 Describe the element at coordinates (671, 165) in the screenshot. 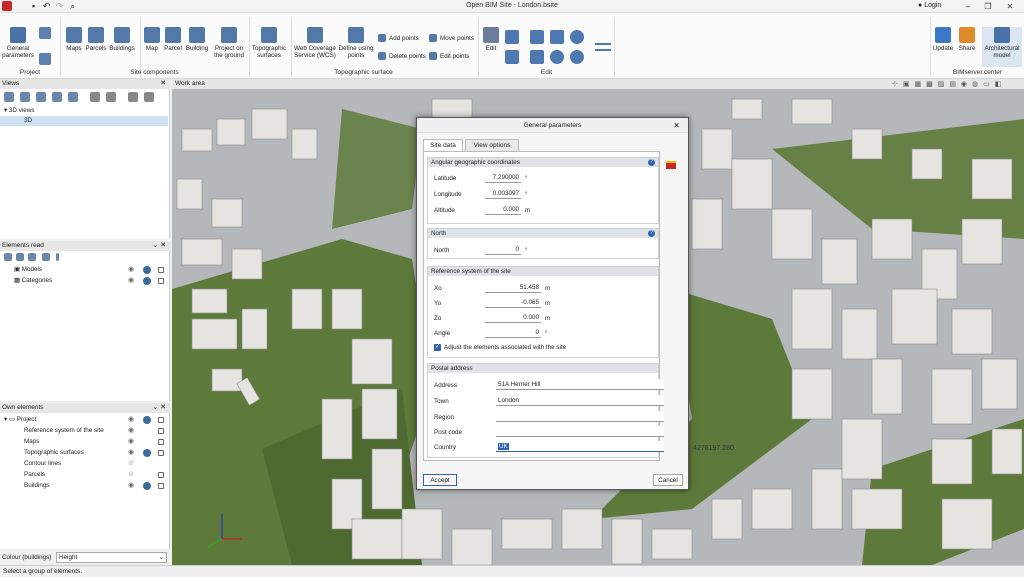

I see `flag-icon` at that location.